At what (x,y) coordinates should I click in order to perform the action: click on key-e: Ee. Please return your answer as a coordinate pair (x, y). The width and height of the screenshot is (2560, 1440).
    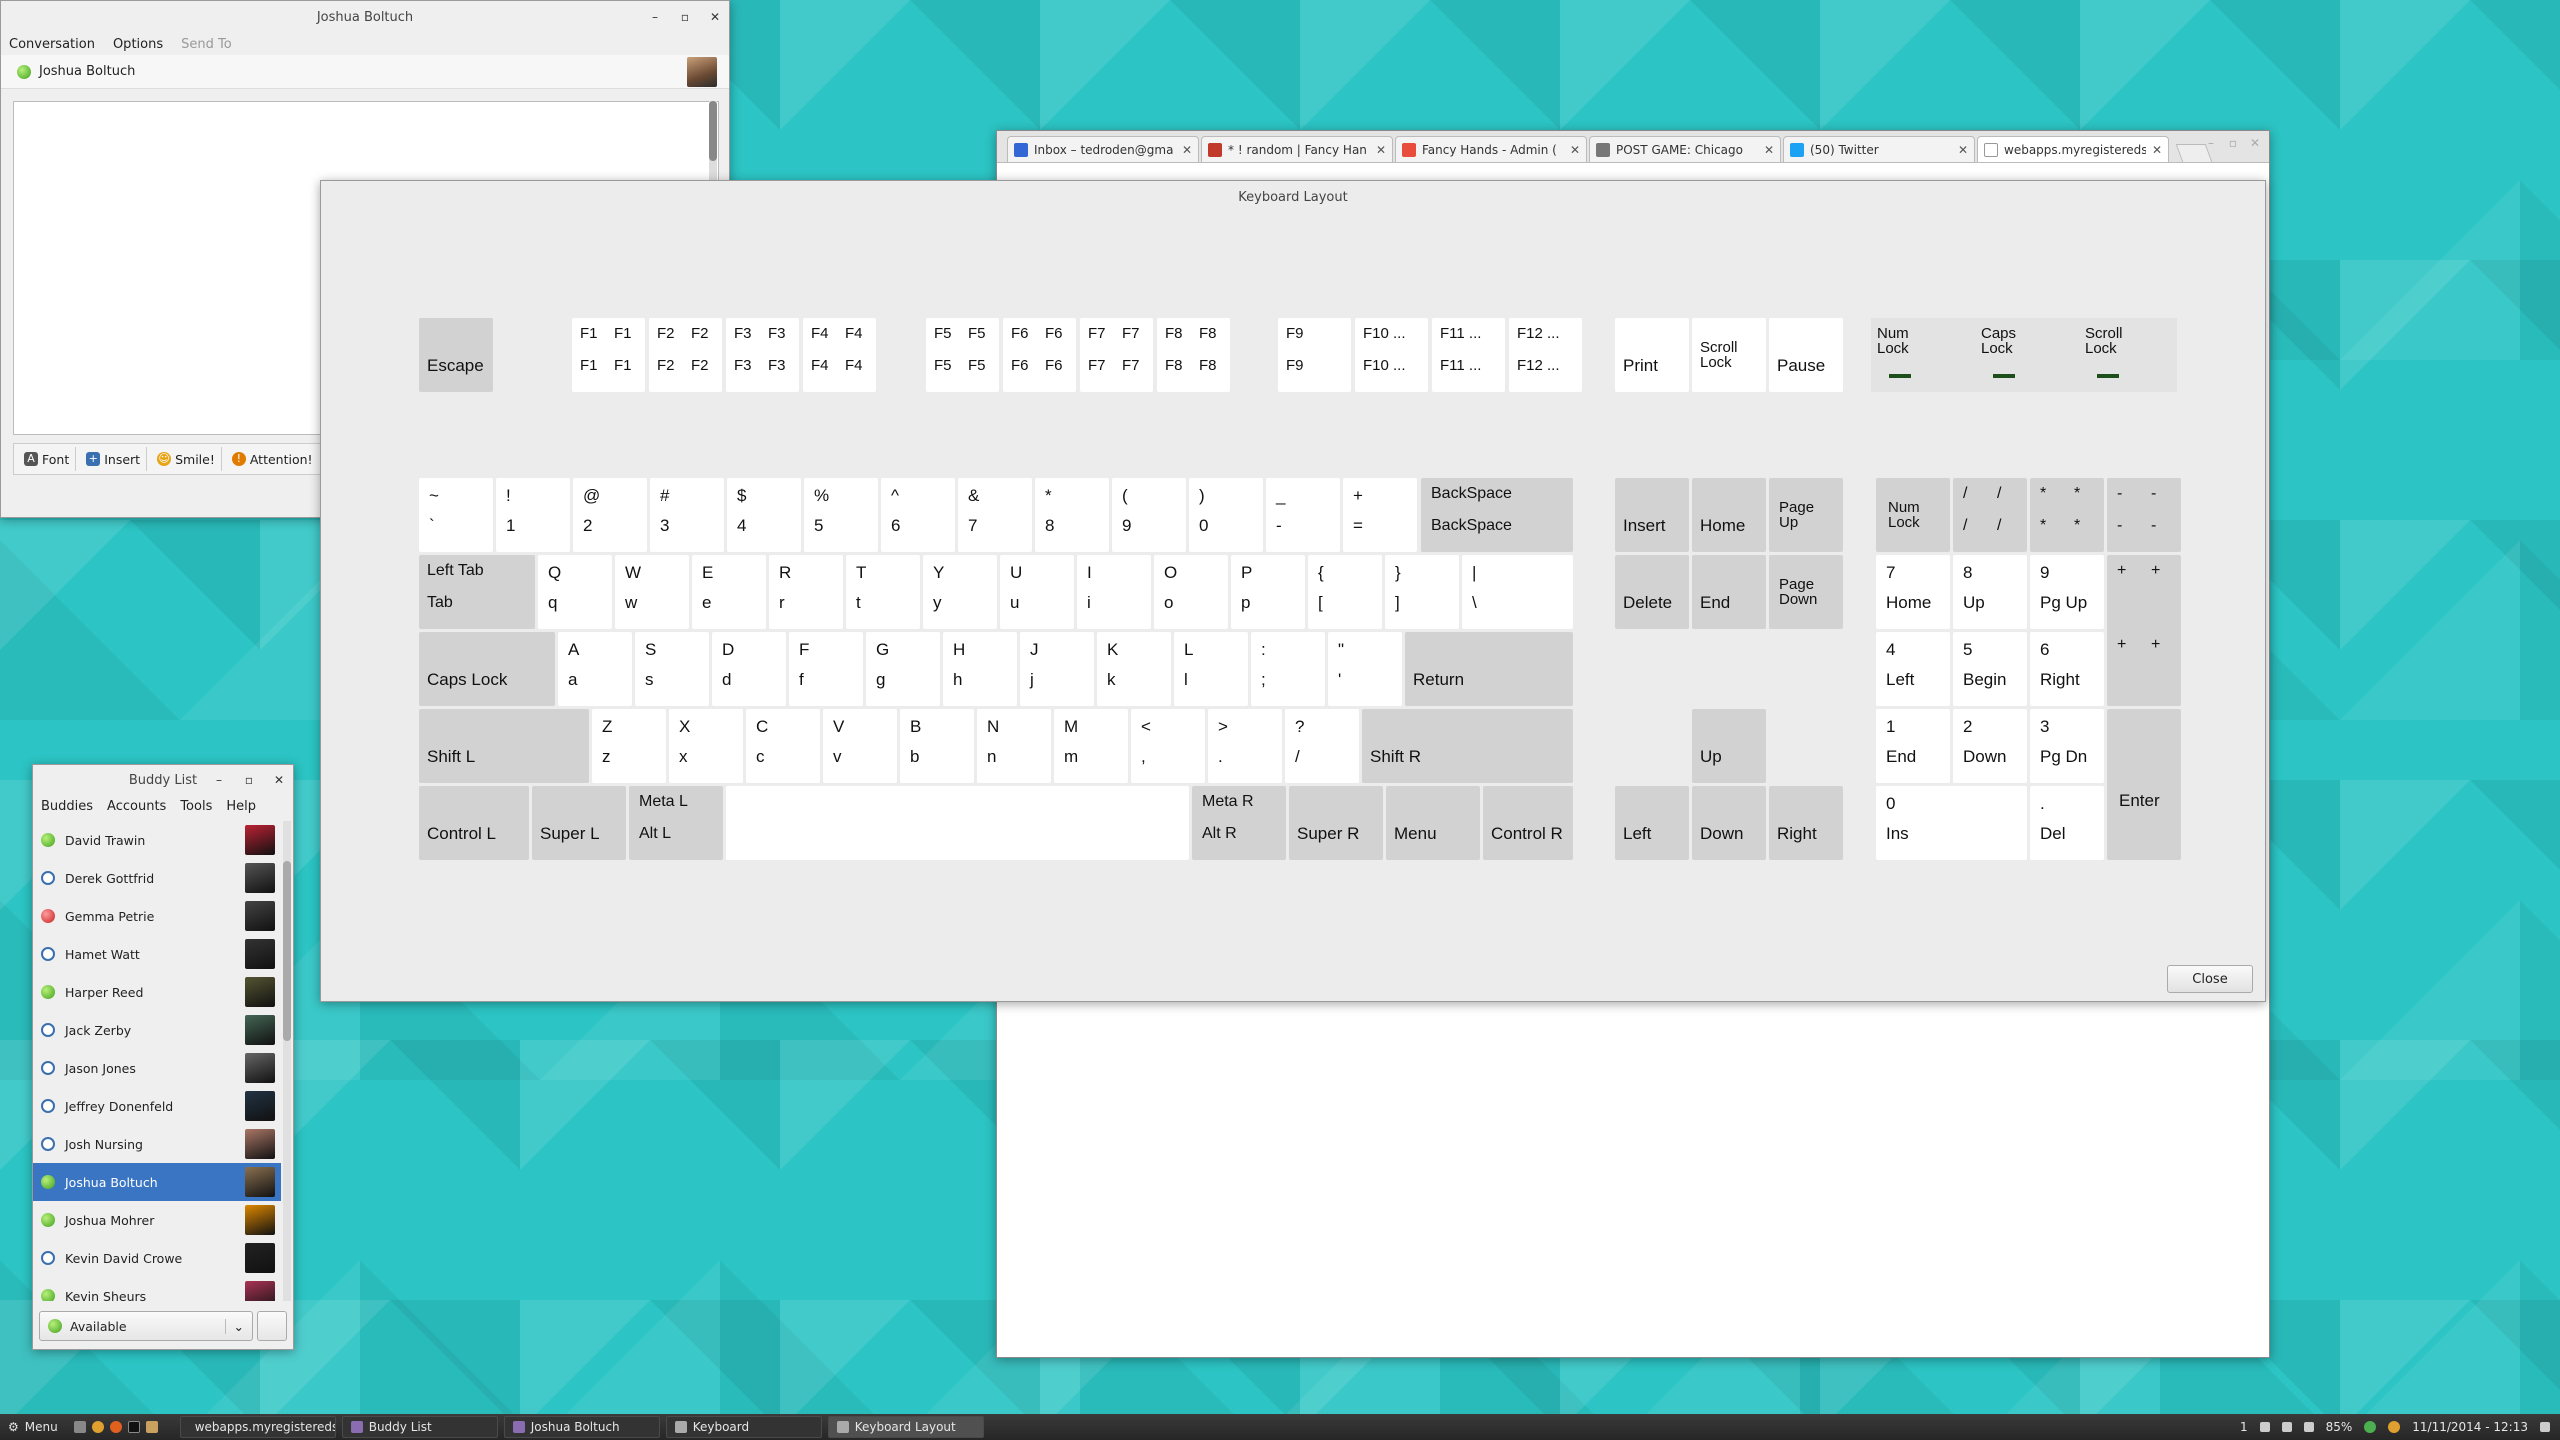
    Looking at the image, I should click on (729, 592).